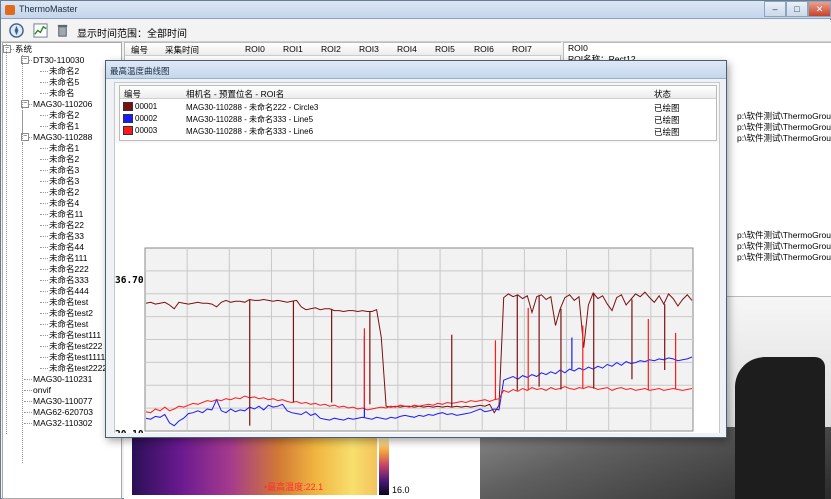  I want to click on data-table-column-header: ROI7, so click(522, 49).